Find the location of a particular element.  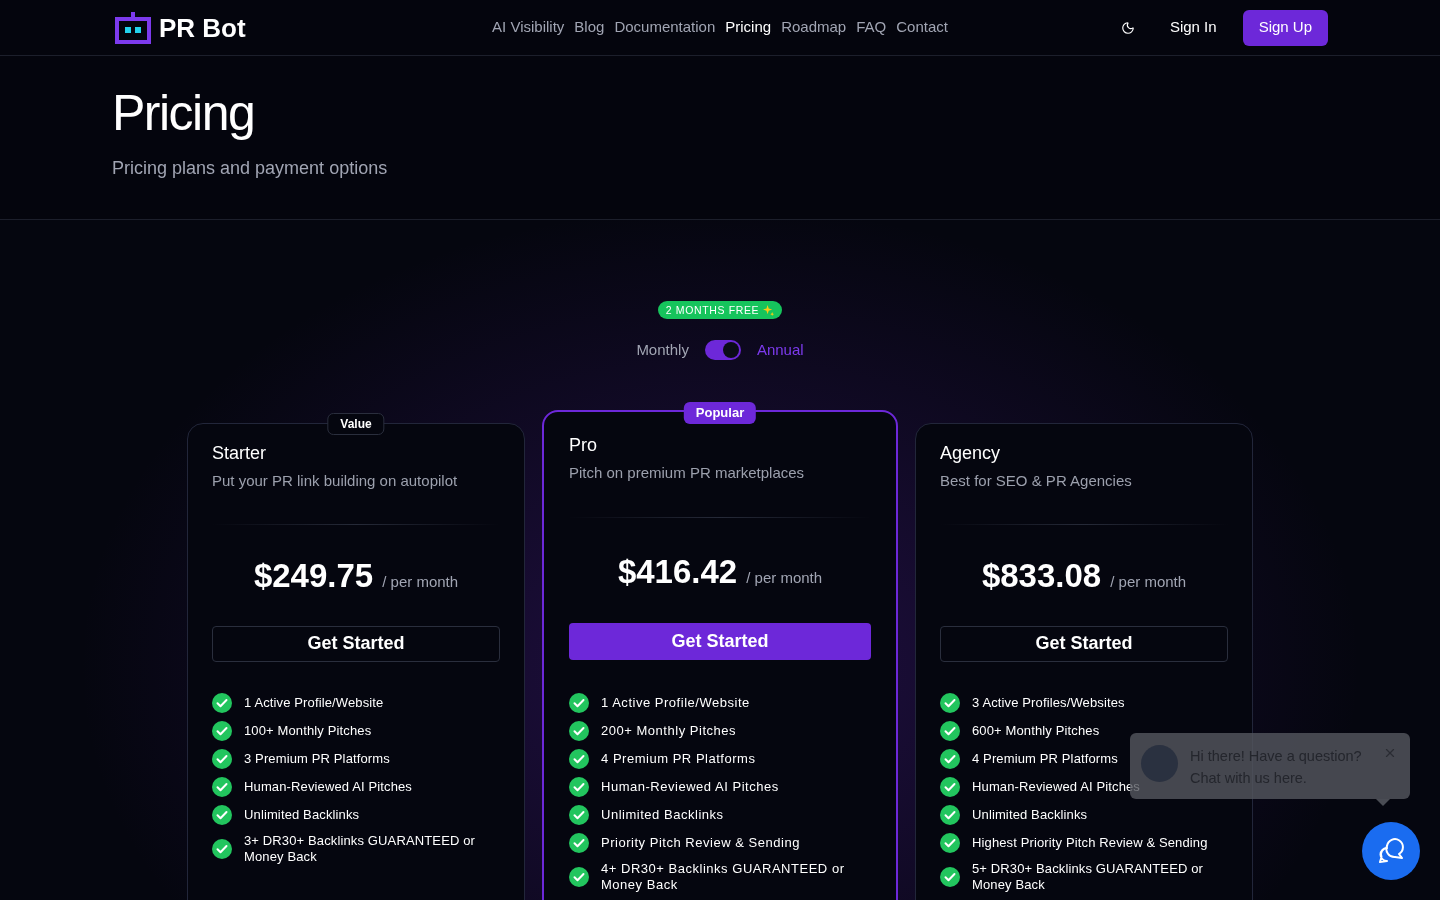

nav-link: Documentation is located at coordinates (665, 27).